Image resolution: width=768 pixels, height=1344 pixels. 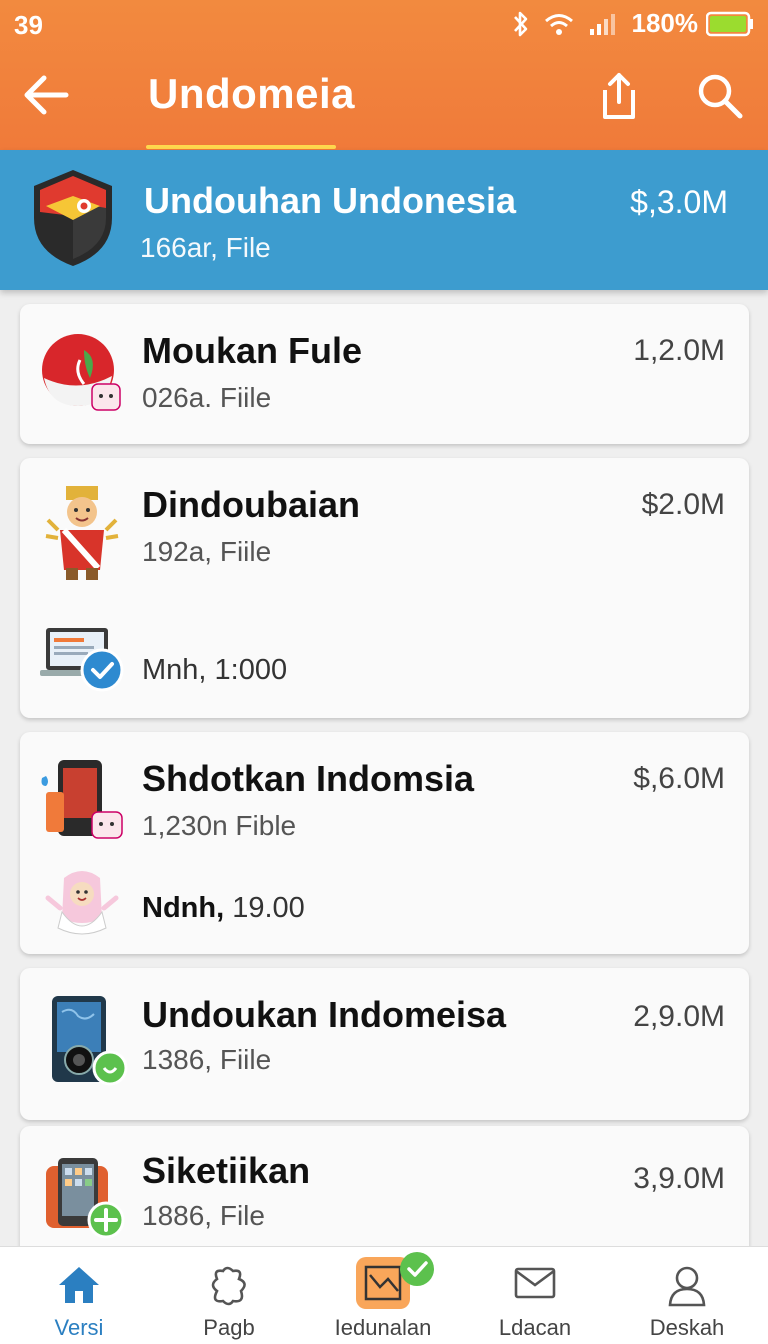 What do you see at coordinates (383, 1327) in the screenshot?
I see `nav-label: Iedunalan` at bounding box center [383, 1327].